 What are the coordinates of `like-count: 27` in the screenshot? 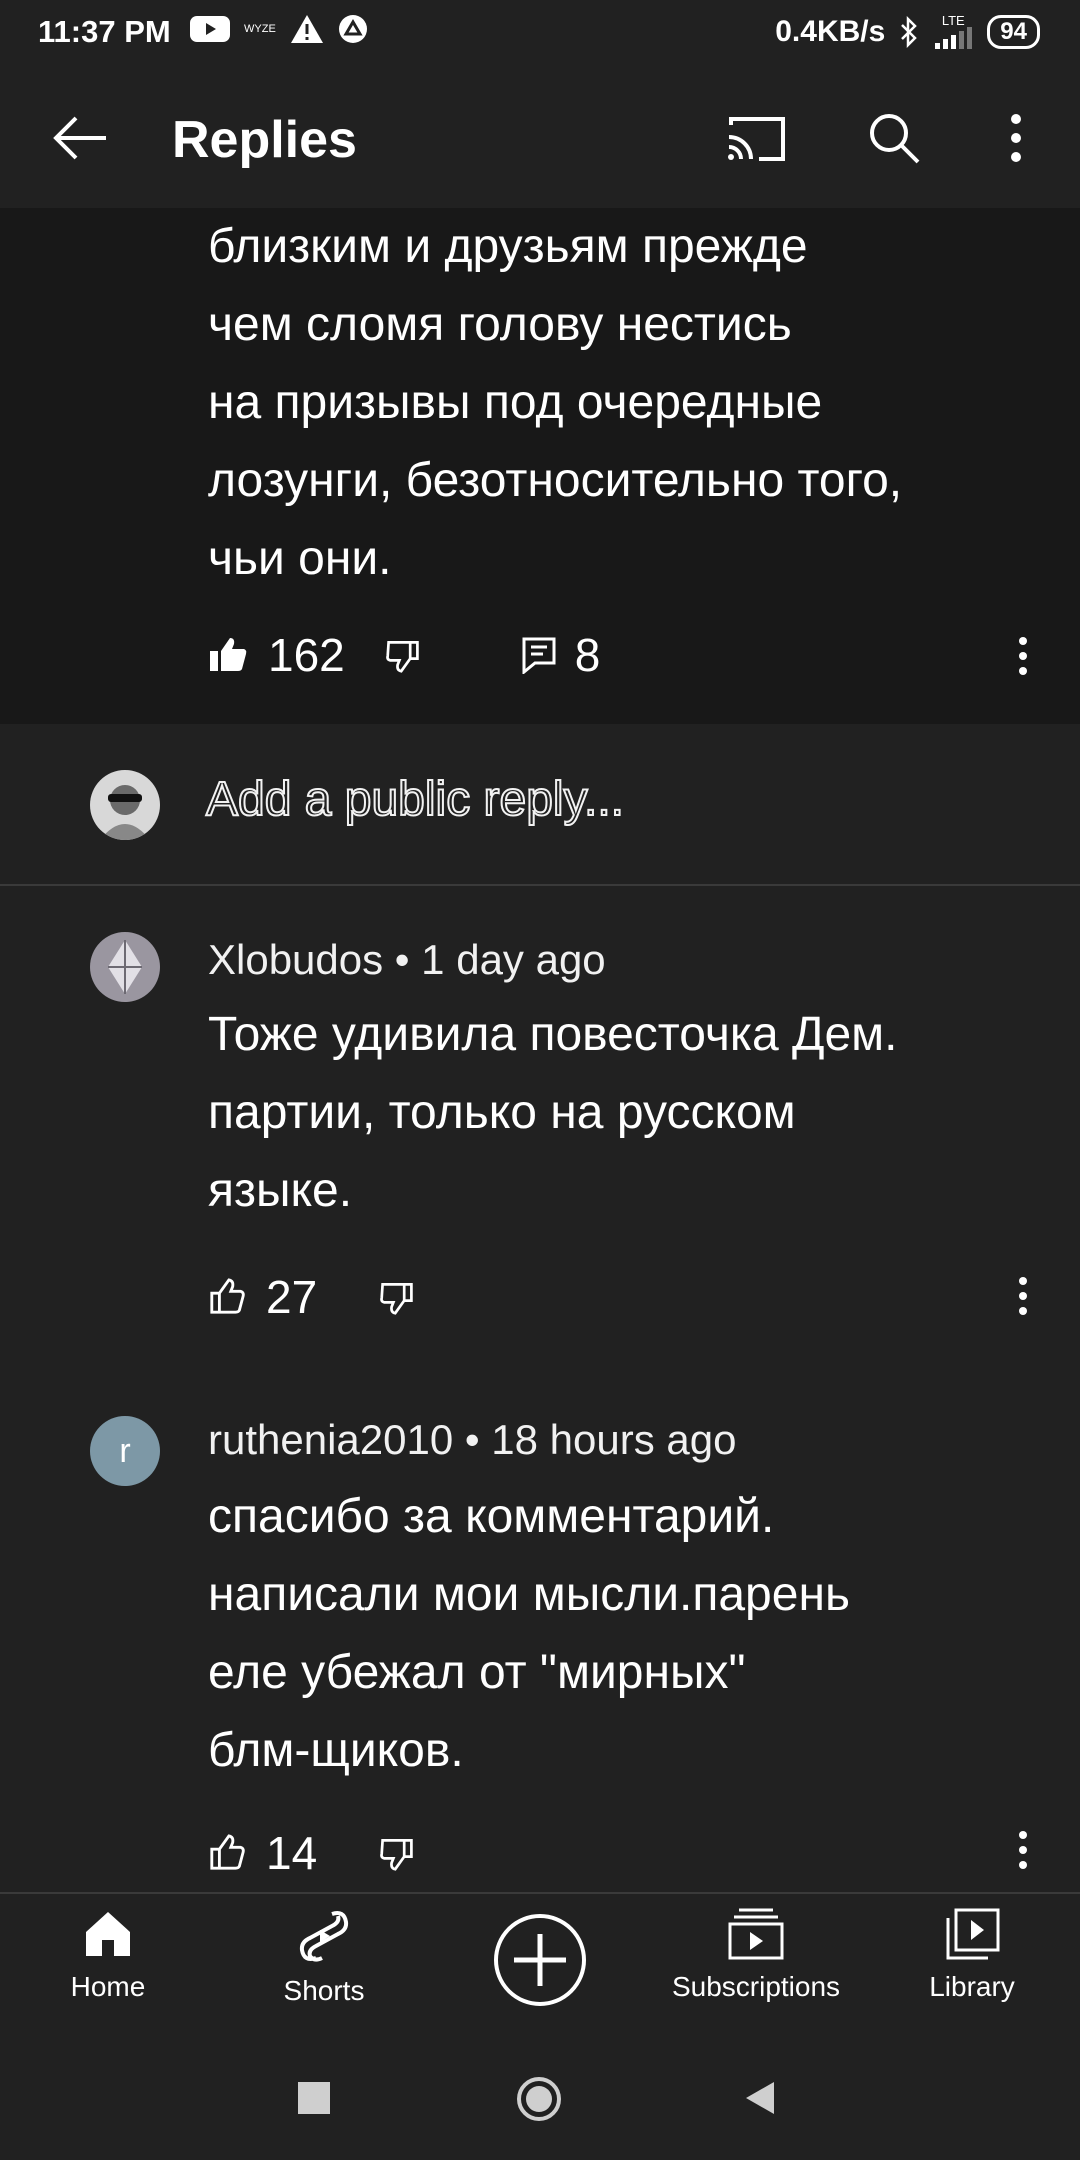 It's located at (292, 1297).